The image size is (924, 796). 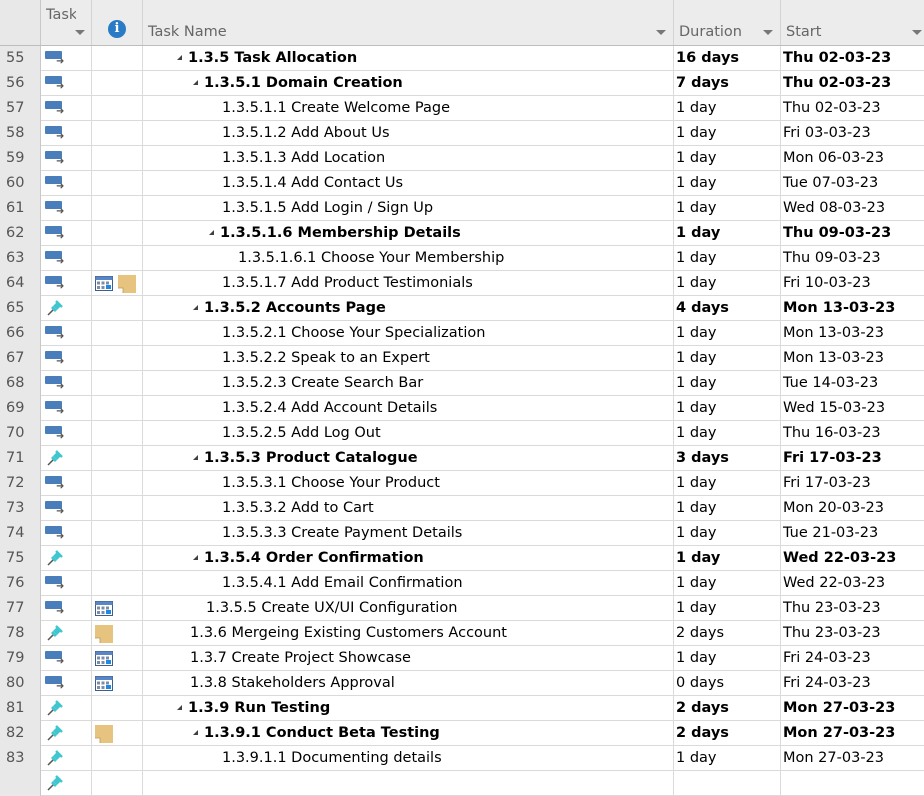 What do you see at coordinates (66, 22) in the screenshot?
I see `column-header-task-mode: Task Mode` at bounding box center [66, 22].